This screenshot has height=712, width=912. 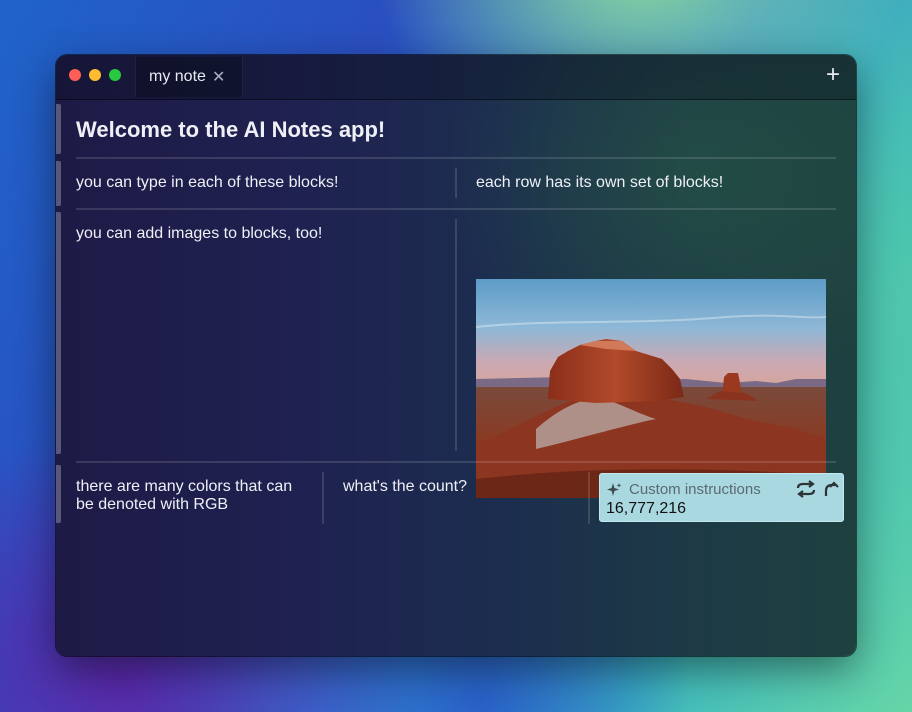 What do you see at coordinates (460, 487) in the screenshot?
I see `text-block: what's the count?` at bounding box center [460, 487].